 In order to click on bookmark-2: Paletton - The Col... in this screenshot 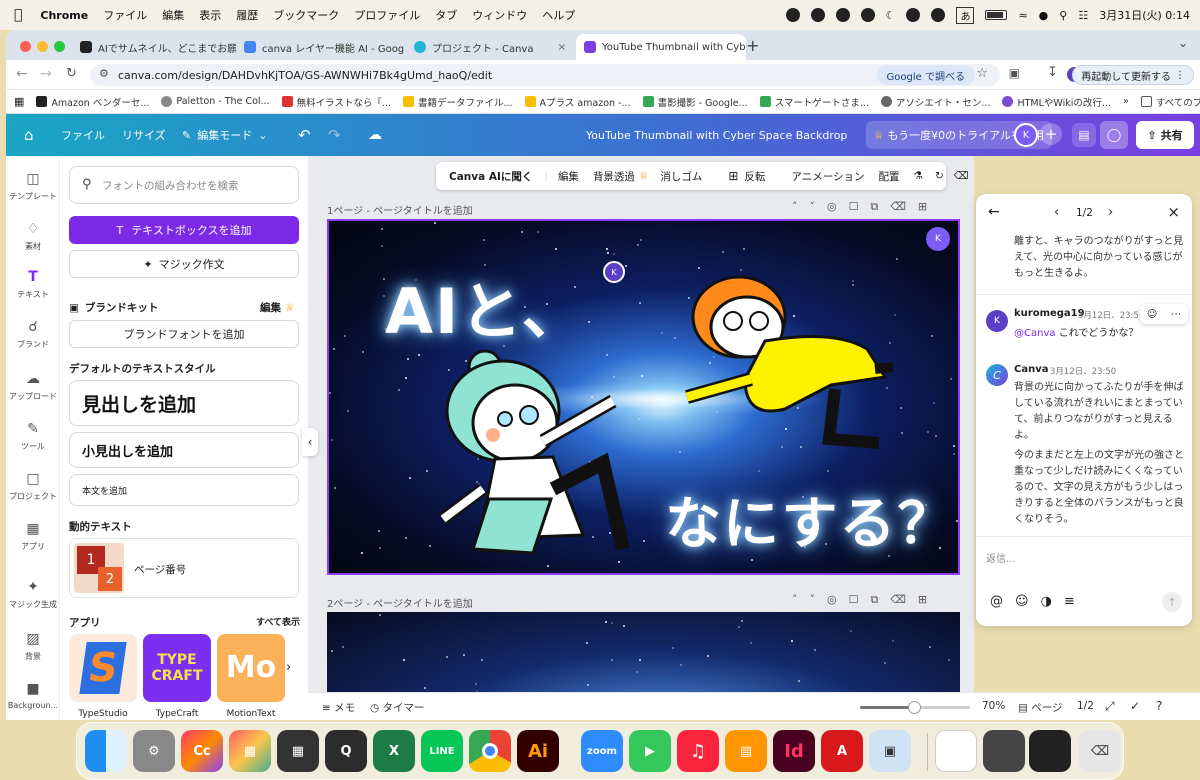, I will do `click(215, 101)`.